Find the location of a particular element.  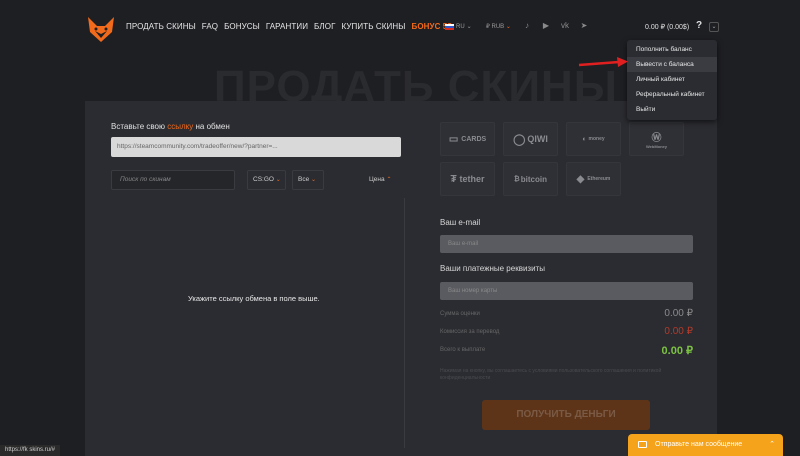

webmoney-icon: Ⓦ is located at coordinates (656, 138).